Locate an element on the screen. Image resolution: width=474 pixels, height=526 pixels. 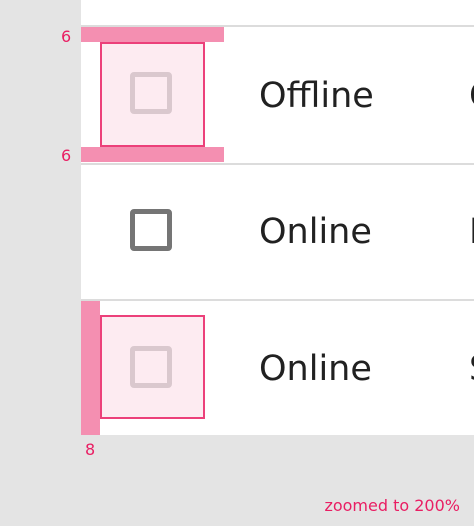
left-padding-marker is located at coordinates (90, 368).